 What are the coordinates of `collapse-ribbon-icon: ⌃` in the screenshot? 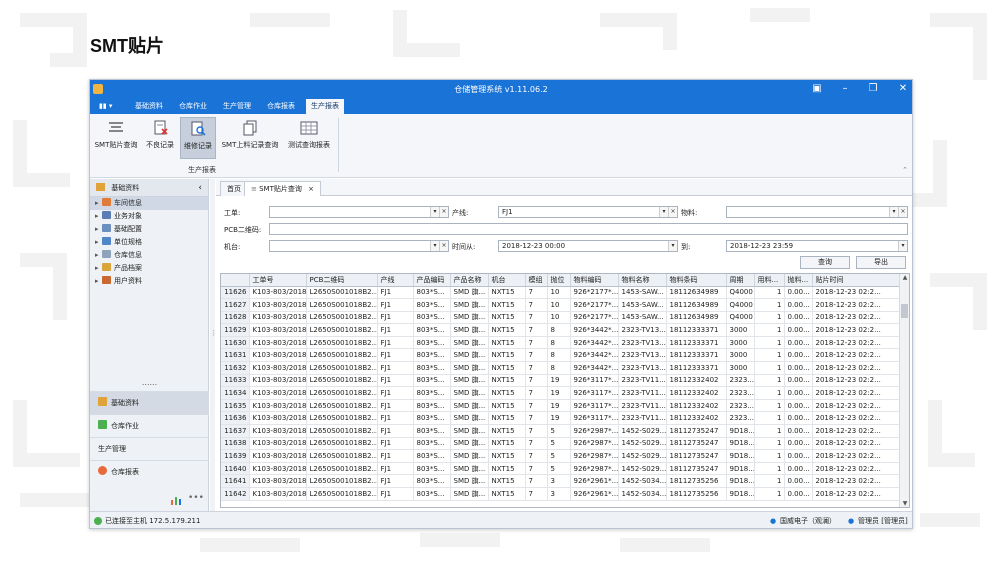 It's located at (905, 170).